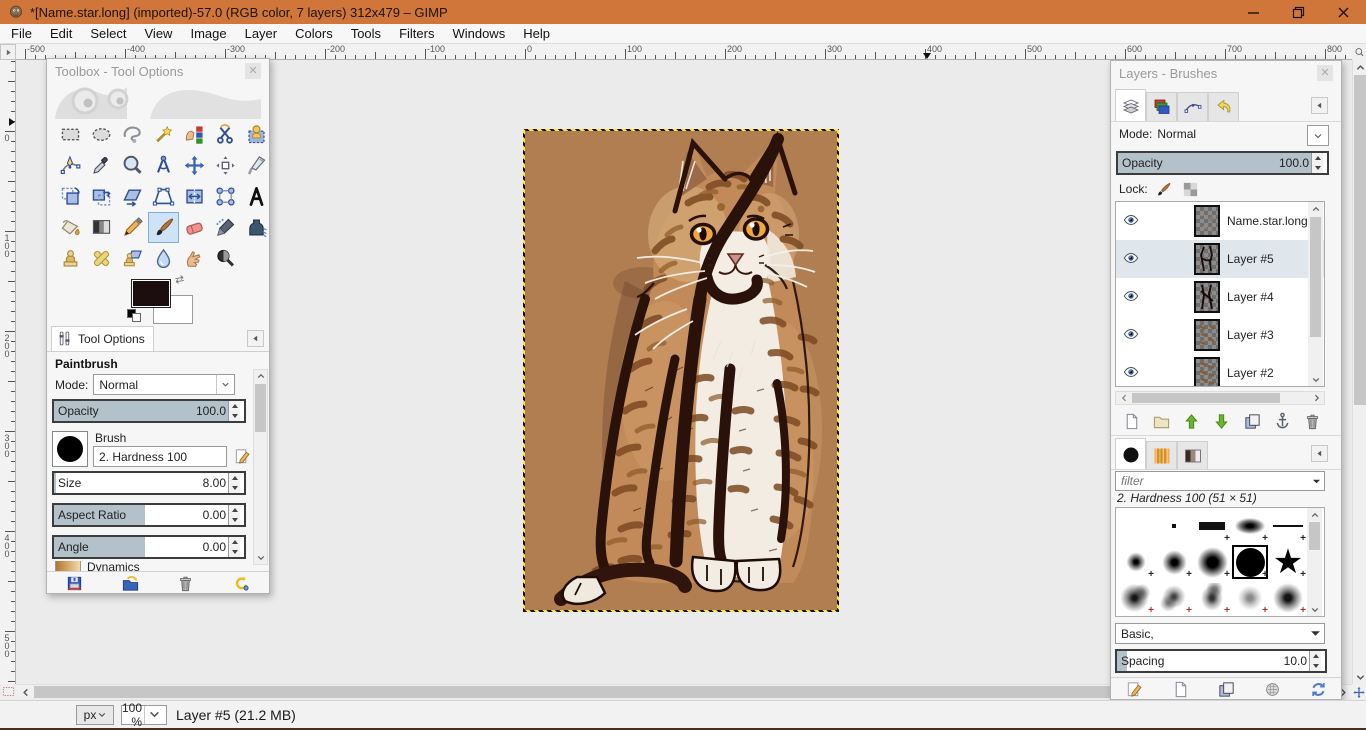  I want to click on save-button, so click(75, 583).